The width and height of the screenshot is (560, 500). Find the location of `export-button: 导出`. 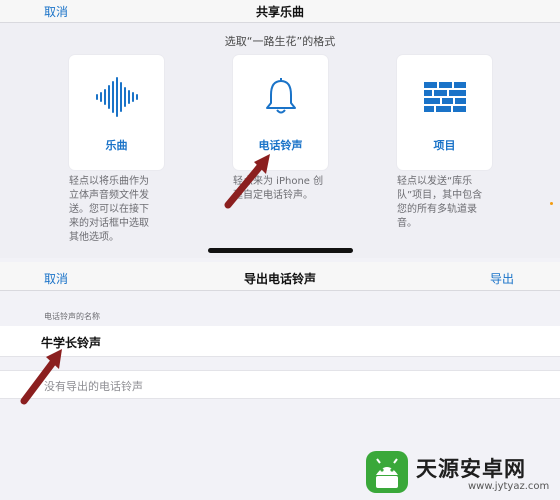

export-button: 导出 is located at coordinates (502, 278).